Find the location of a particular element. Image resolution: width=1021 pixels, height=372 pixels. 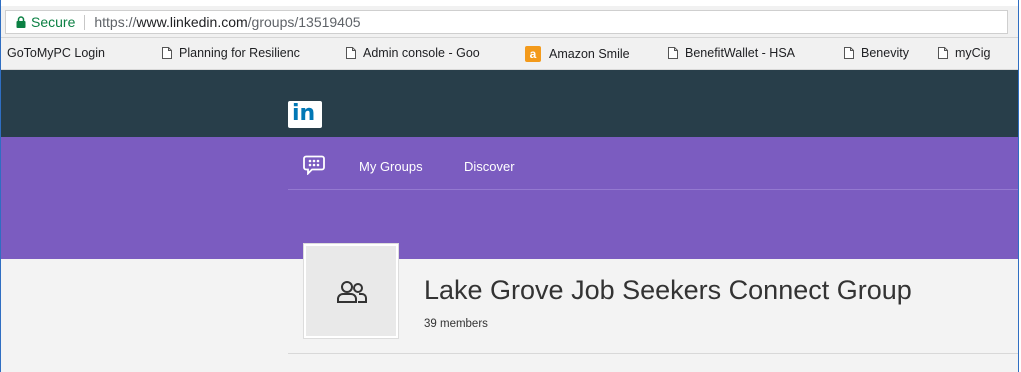

linkedin-logo-text: in is located at coordinates (304, 113).